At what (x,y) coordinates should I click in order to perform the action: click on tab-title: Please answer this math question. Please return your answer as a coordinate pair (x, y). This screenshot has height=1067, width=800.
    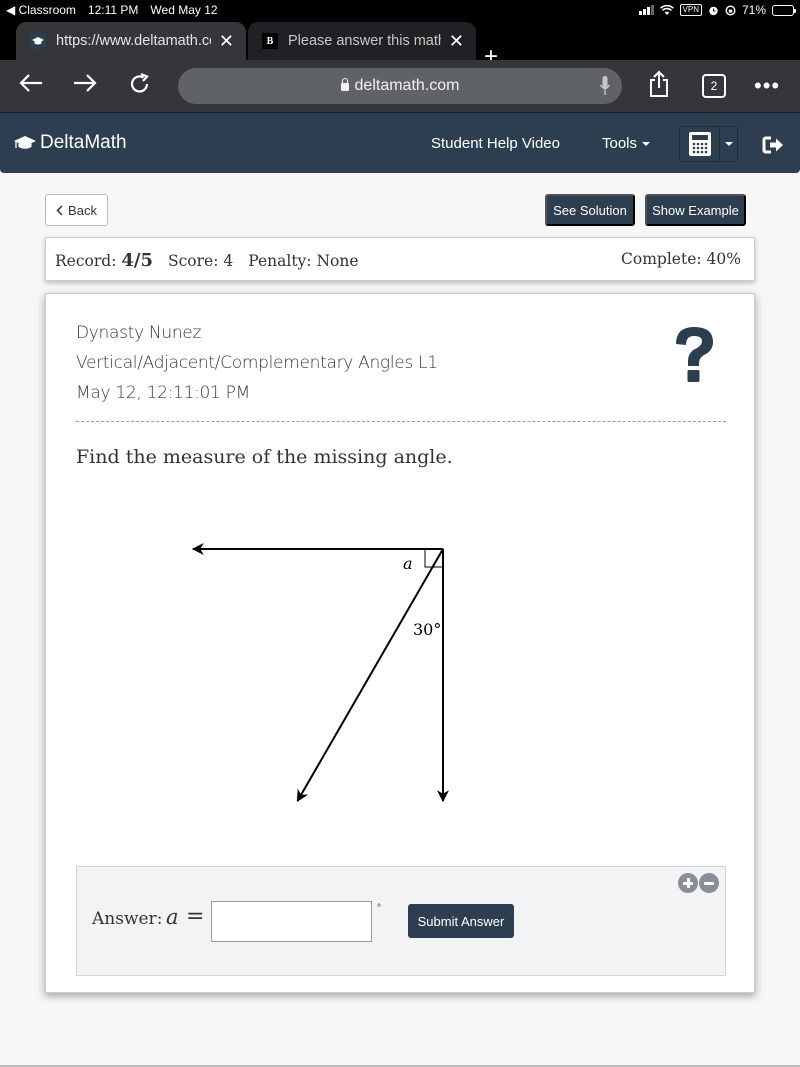
    Looking at the image, I should click on (364, 41).